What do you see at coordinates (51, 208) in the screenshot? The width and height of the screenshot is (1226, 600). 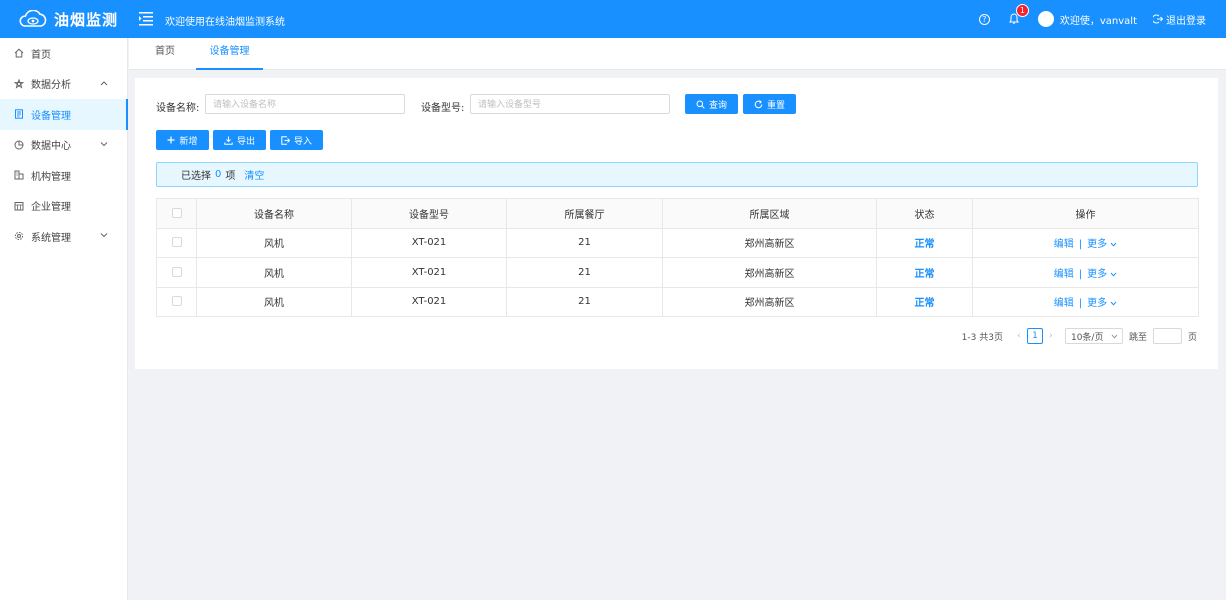 I see `sidebar-item-label: 企业管理` at bounding box center [51, 208].